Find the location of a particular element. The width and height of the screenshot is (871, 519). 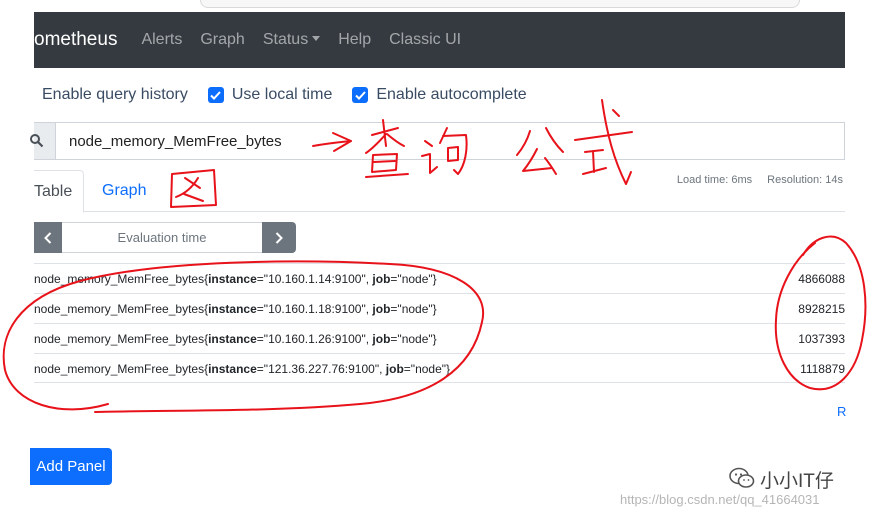

query-input: node_memory_MemFree_bytes is located at coordinates (175, 141).